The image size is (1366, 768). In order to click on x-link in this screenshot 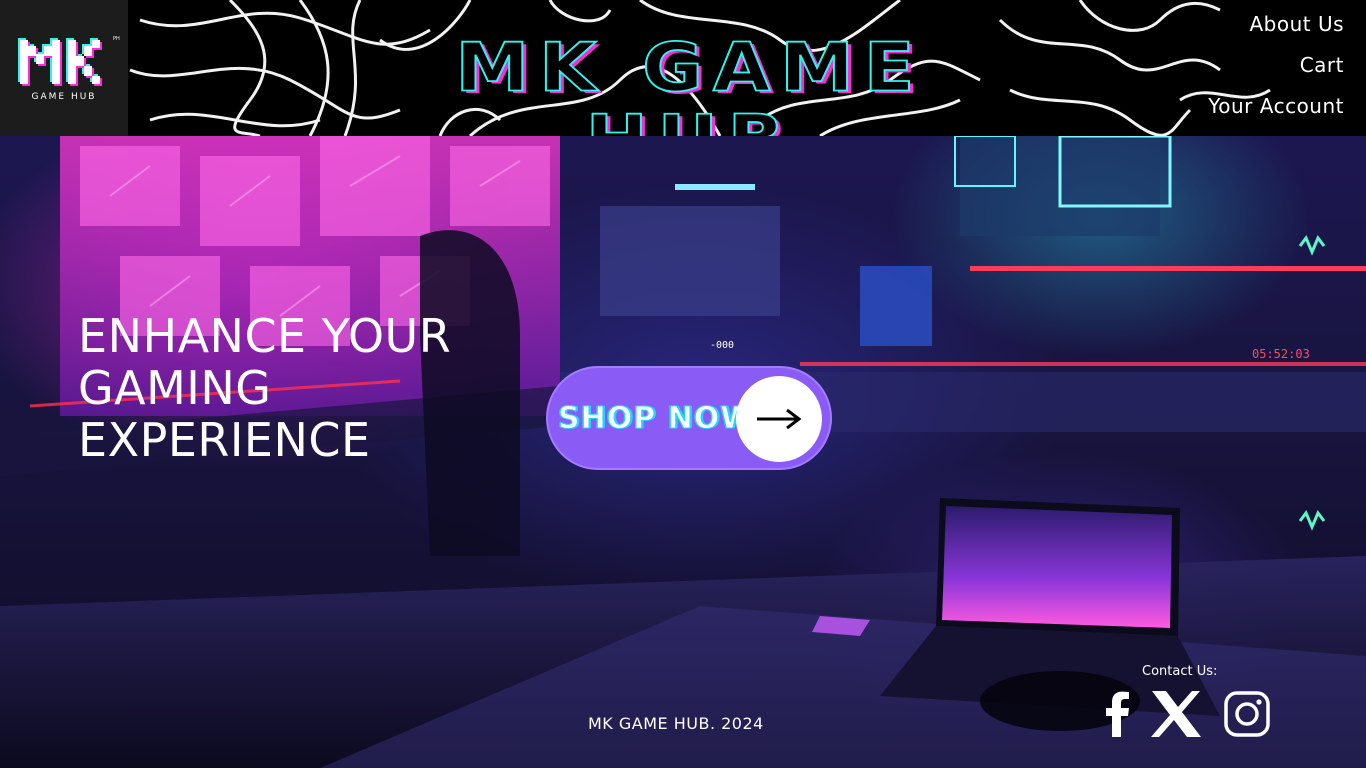, I will do `click(1176, 714)`.